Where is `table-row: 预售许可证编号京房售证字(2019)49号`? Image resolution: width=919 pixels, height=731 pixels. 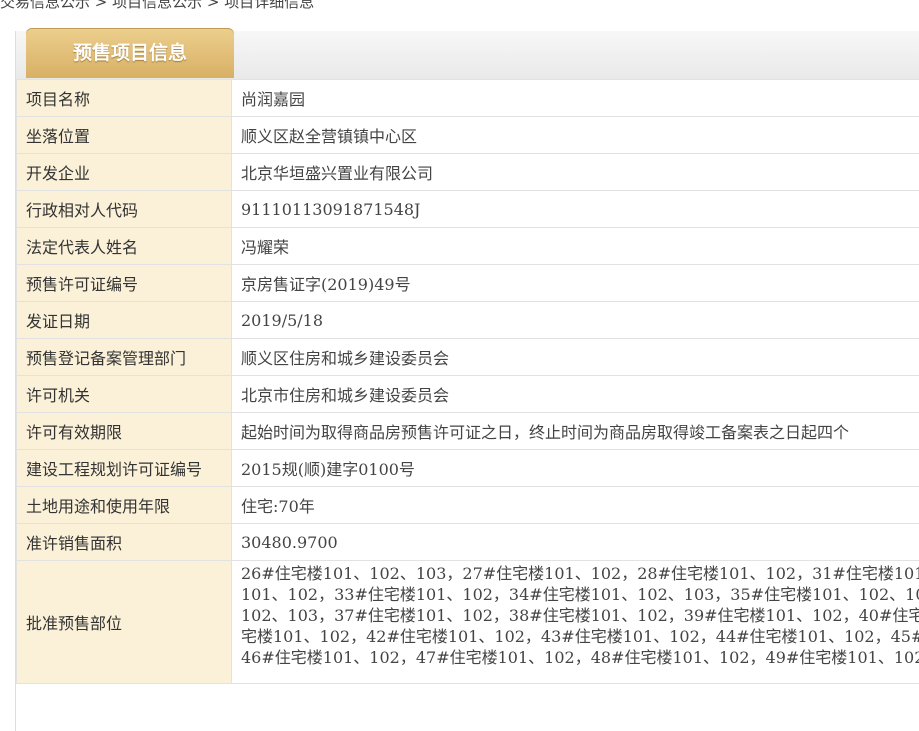 table-row: 预售许可证编号京房售证字(2019)49号 is located at coordinates (468, 283).